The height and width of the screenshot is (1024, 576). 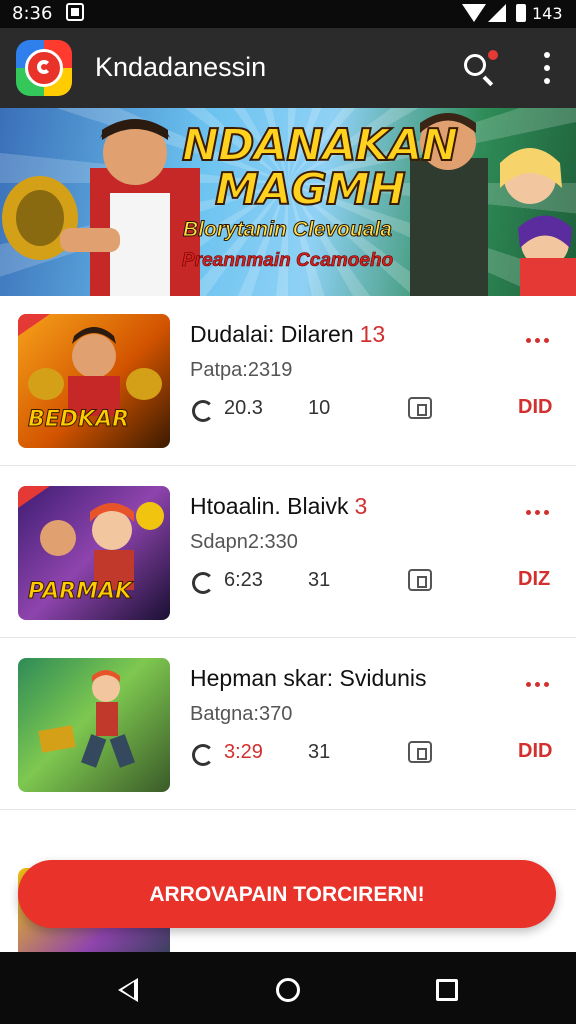 I want to click on thumbnail-art, so click(x=86, y=719).